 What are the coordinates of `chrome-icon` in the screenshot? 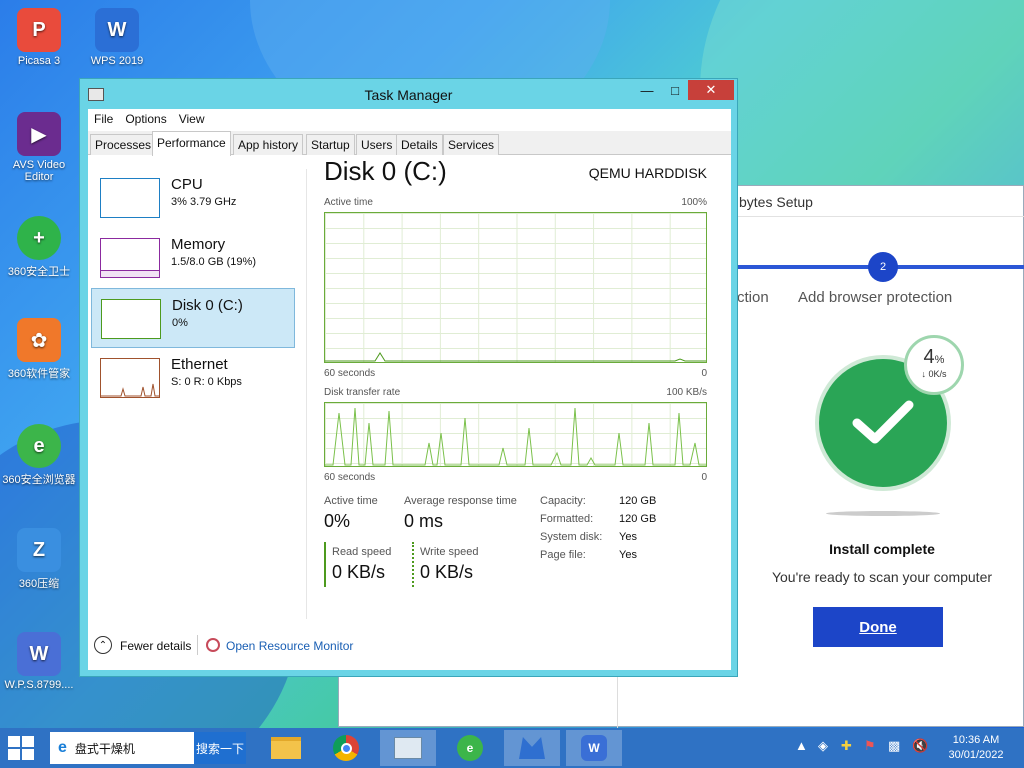 It's located at (346, 748).